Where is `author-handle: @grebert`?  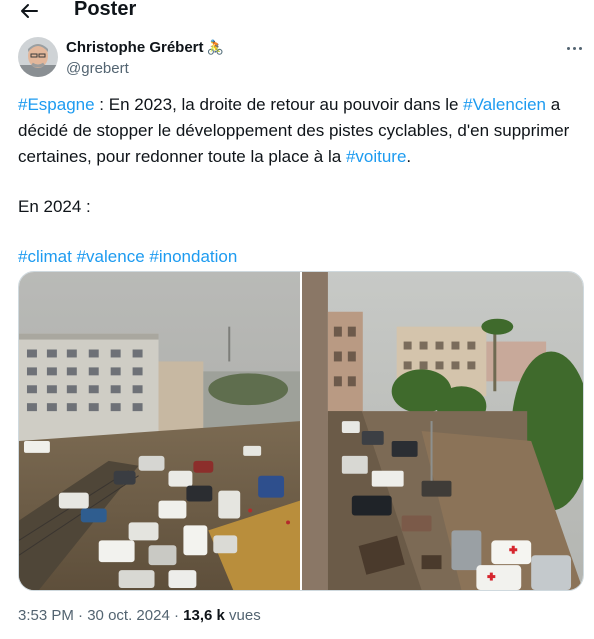 author-handle: @grebert is located at coordinates (97, 68).